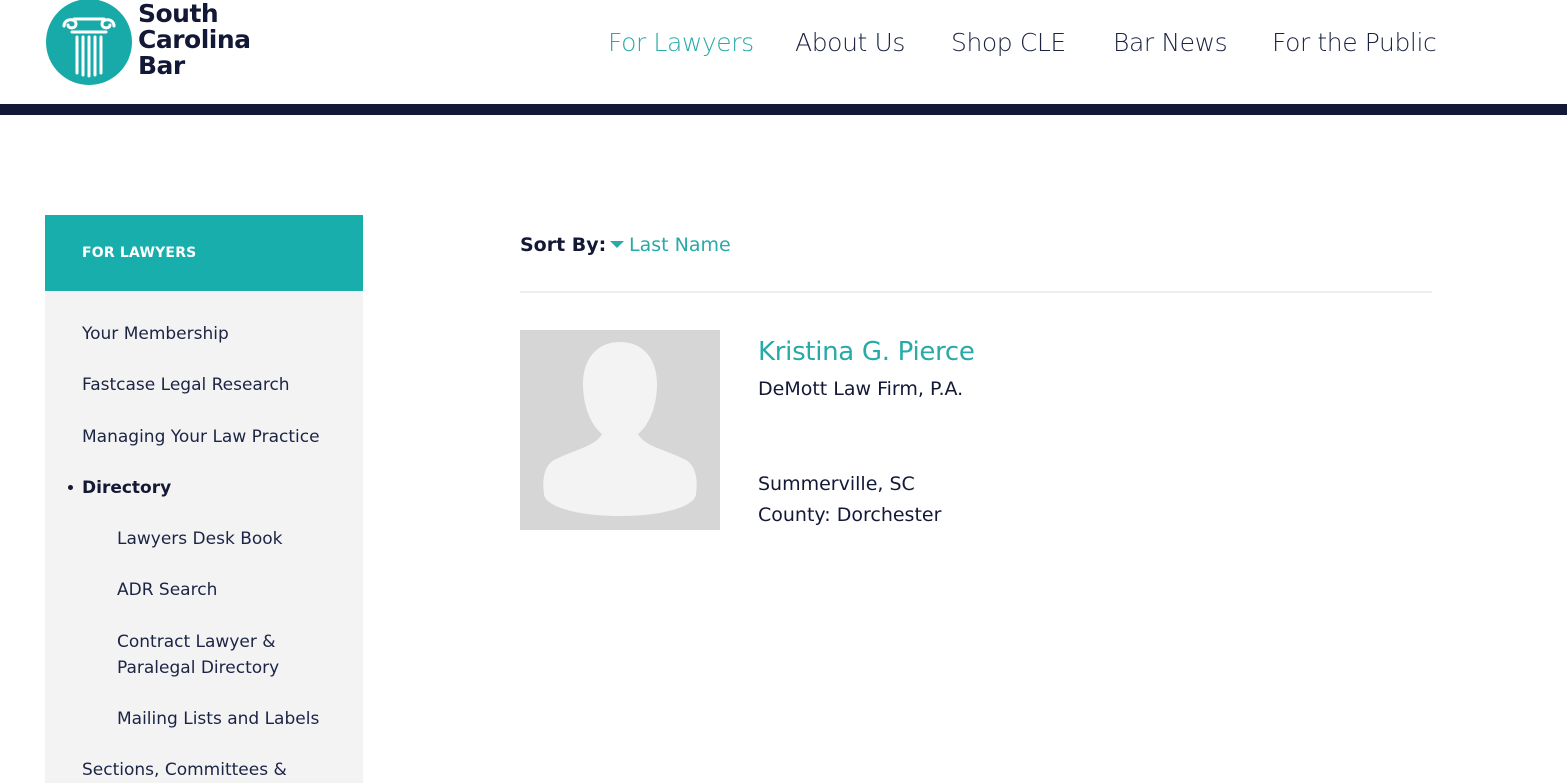 This screenshot has height=783, width=1567. I want to click on result-firm: DeMott Law Firm, P.A., so click(861, 389).